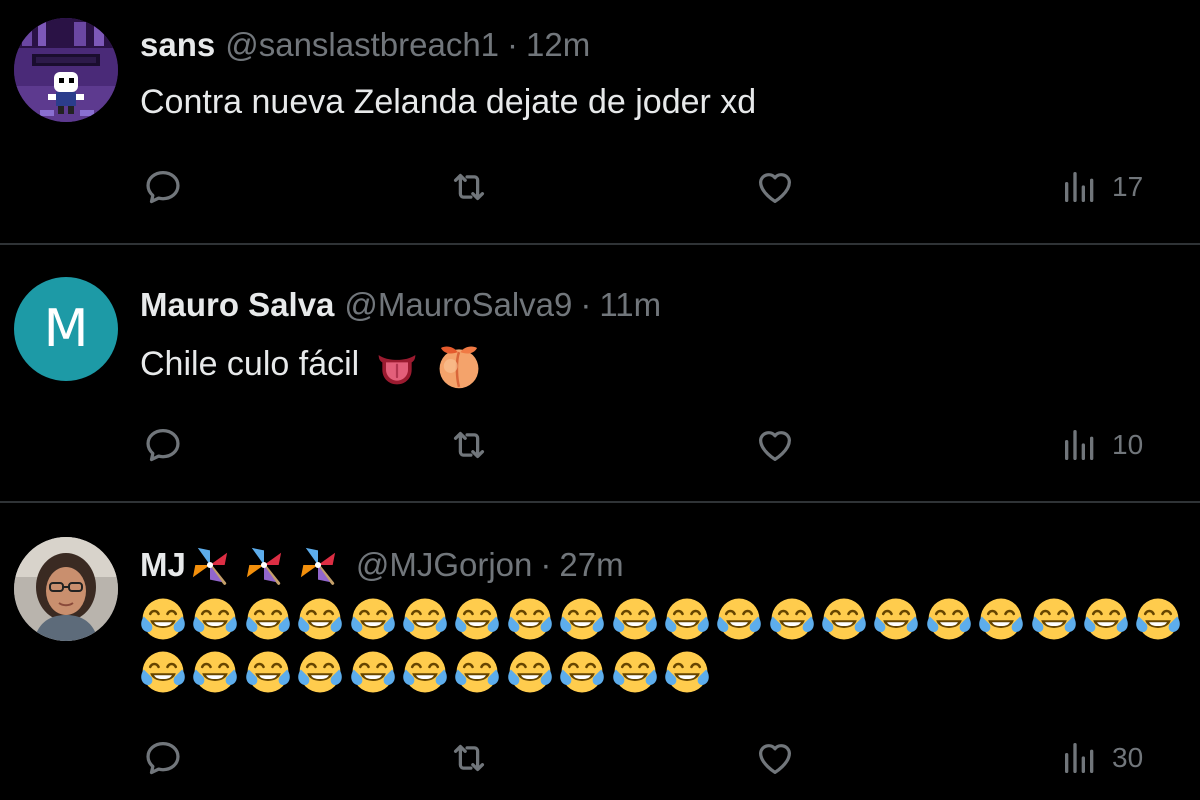 This screenshot has width=1200, height=800. What do you see at coordinates (1128, 757) in the screenshot?
I see `views-count: 30` at bounding box center [1128, 757].